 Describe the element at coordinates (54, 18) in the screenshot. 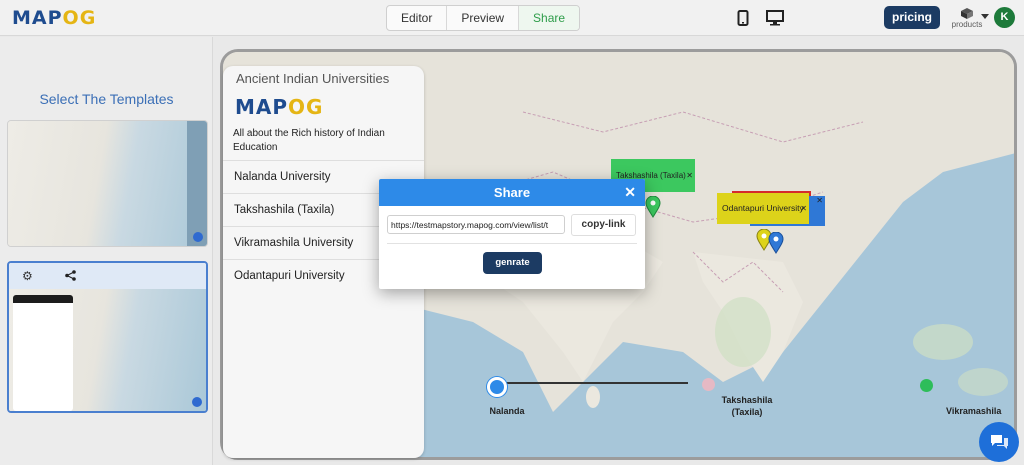

I see `mapog-logo: MAPOG` at that location.